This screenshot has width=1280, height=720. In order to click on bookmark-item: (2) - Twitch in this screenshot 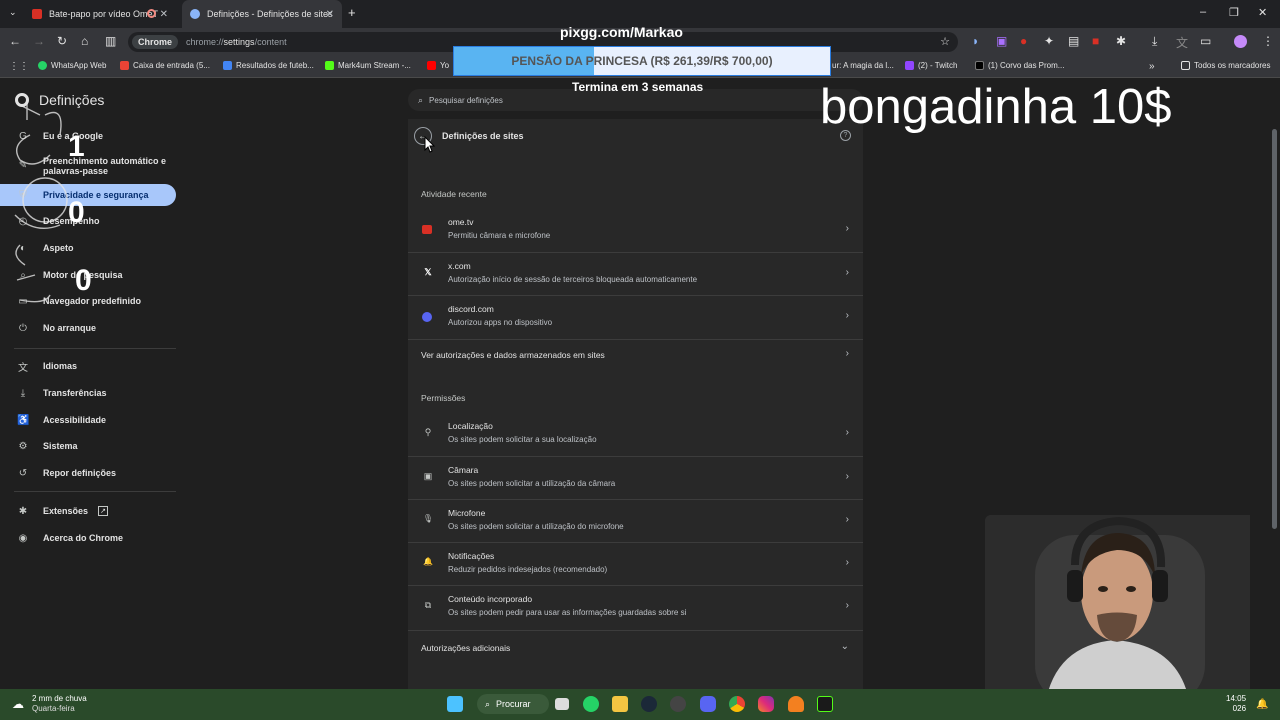, I will do `click(931, 65)`.